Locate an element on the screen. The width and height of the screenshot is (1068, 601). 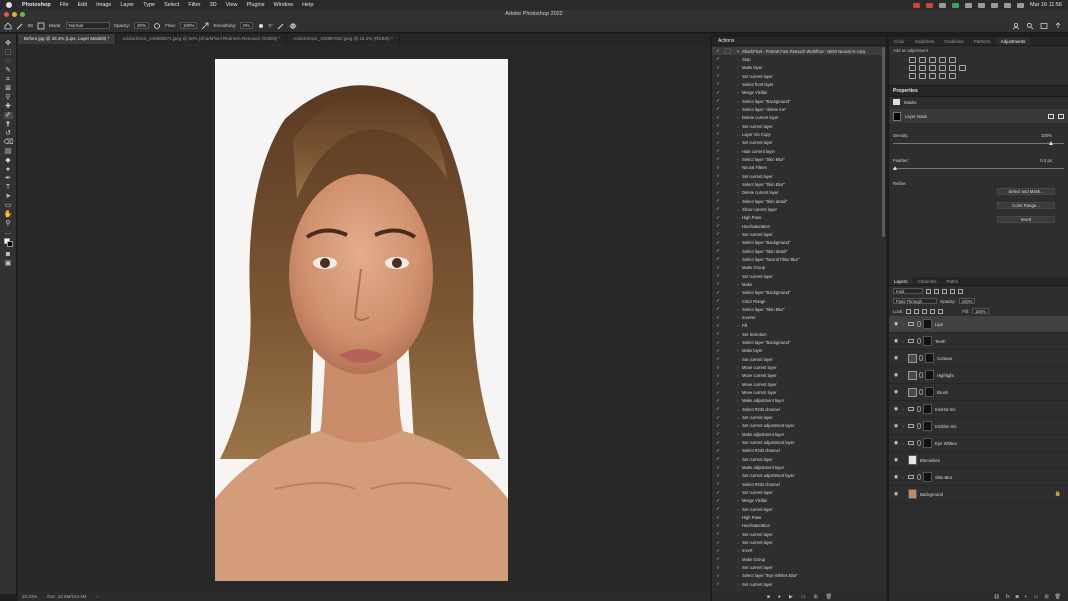
menu-filter: Filter is located at coordinates (194, 5).